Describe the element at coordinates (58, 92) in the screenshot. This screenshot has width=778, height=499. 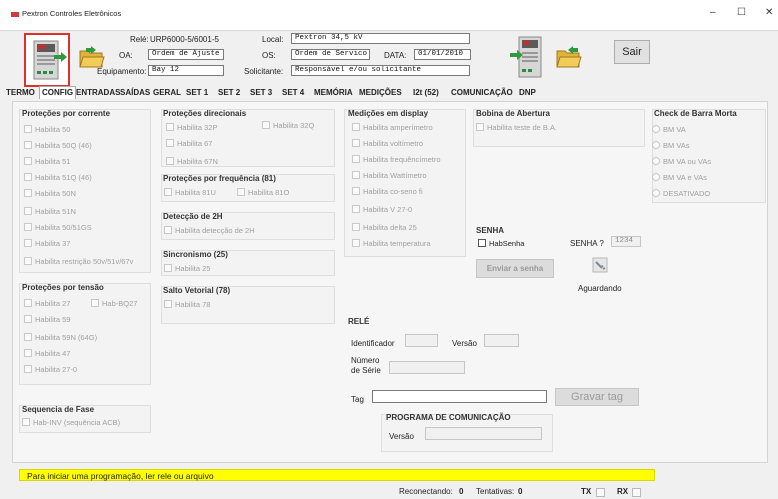
I see `tab-config: CONFIG` at that location.